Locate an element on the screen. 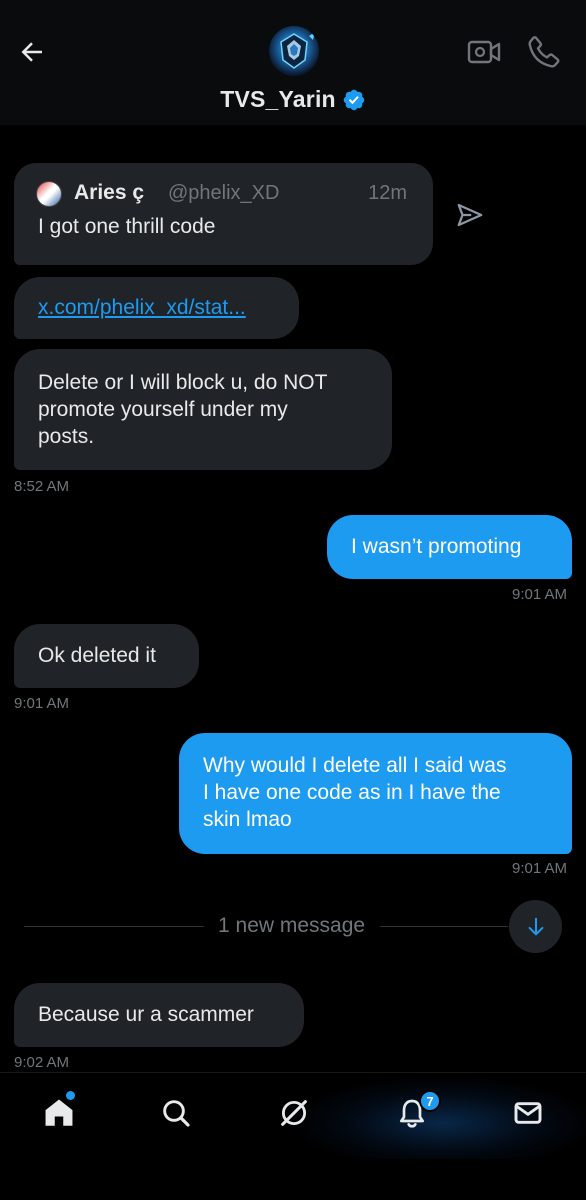 The height and width of the screenshot is (1200, 586). video-call-button is located at coordinates (484, 52).